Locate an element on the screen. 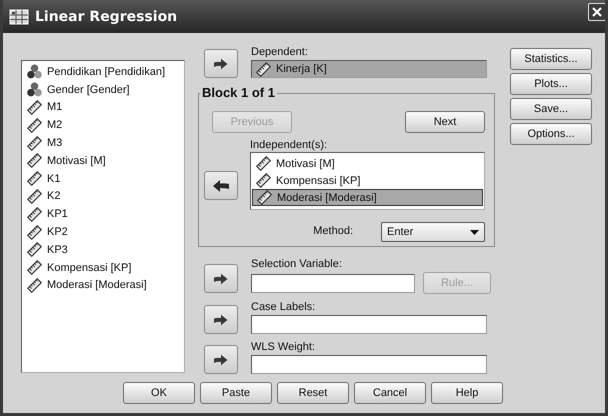  variable-item: M2 is located at coordinates (103, 125).